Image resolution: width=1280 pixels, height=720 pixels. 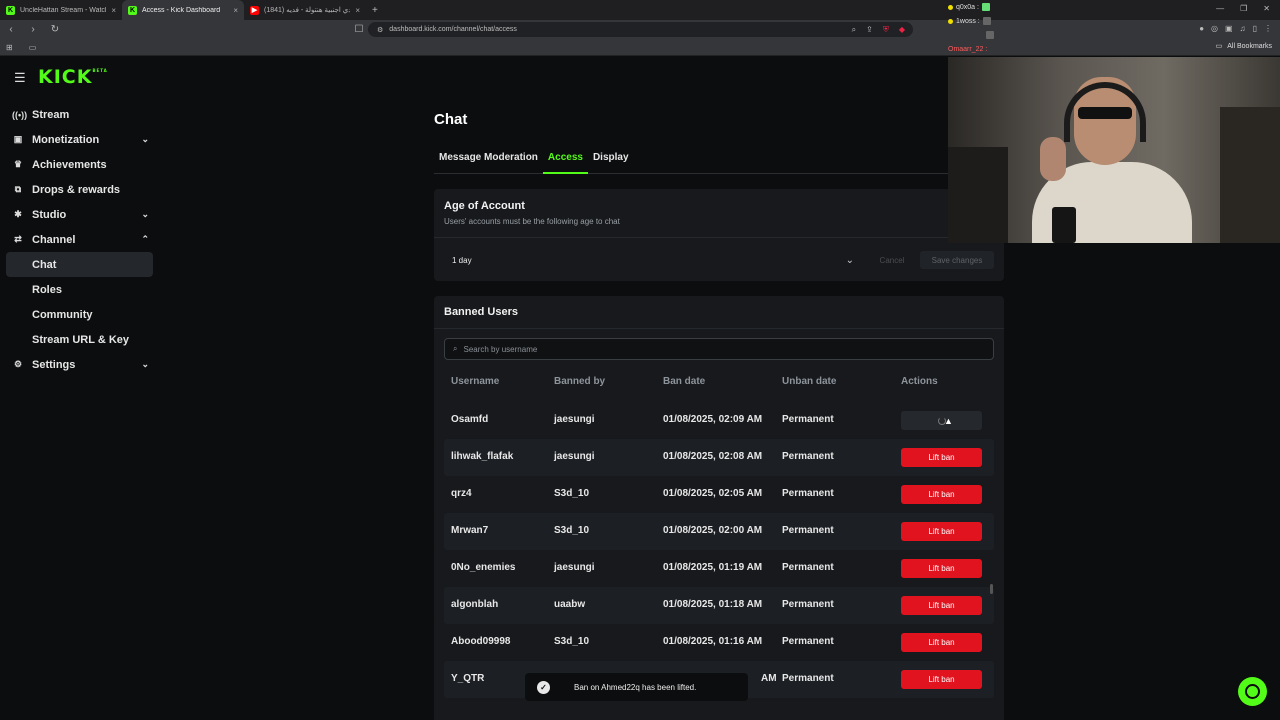 What do you see at coordinates (451, 119) in the screenshot?
I see `page-title: Chat` at bounding box center [451, 119].